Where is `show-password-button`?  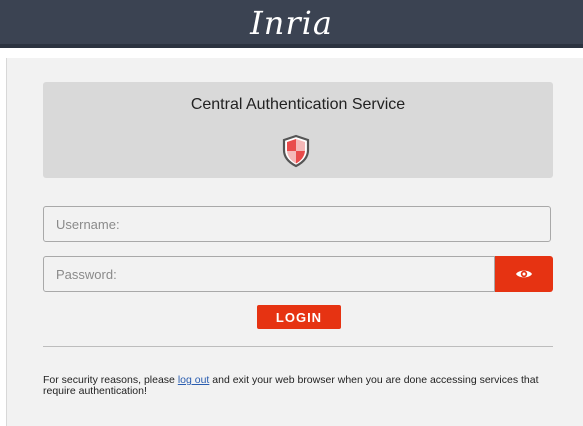
show-password-button is located at coordinates (524, 274).